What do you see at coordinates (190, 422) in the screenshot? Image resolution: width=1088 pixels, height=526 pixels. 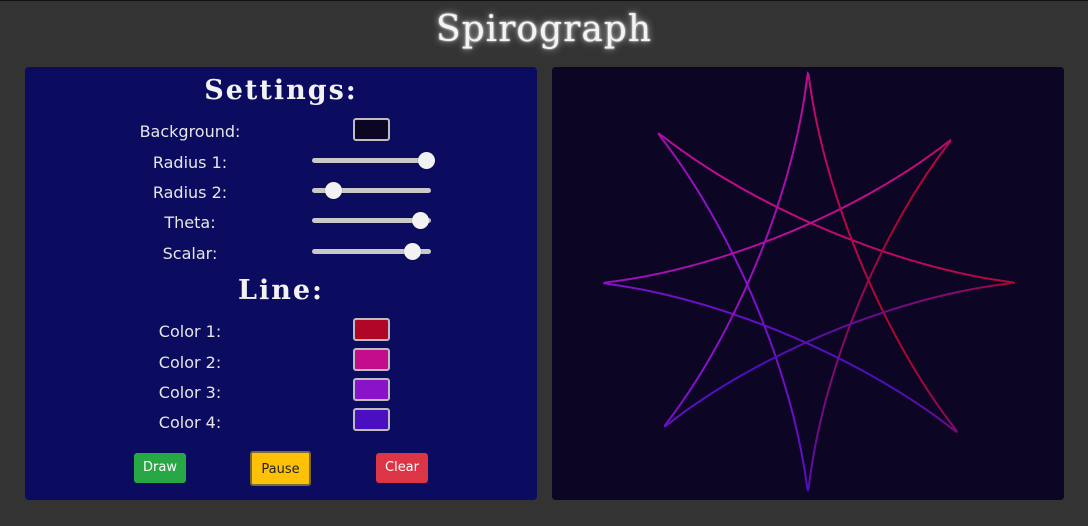 I see `color4-label: Color 4:` at bounding box center [190, 422].